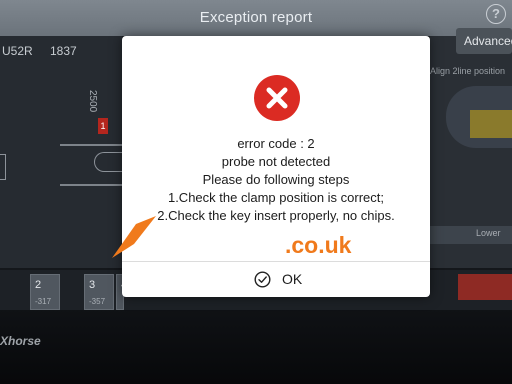  I want to click on key-model-label: U52R, so click(17, 51).